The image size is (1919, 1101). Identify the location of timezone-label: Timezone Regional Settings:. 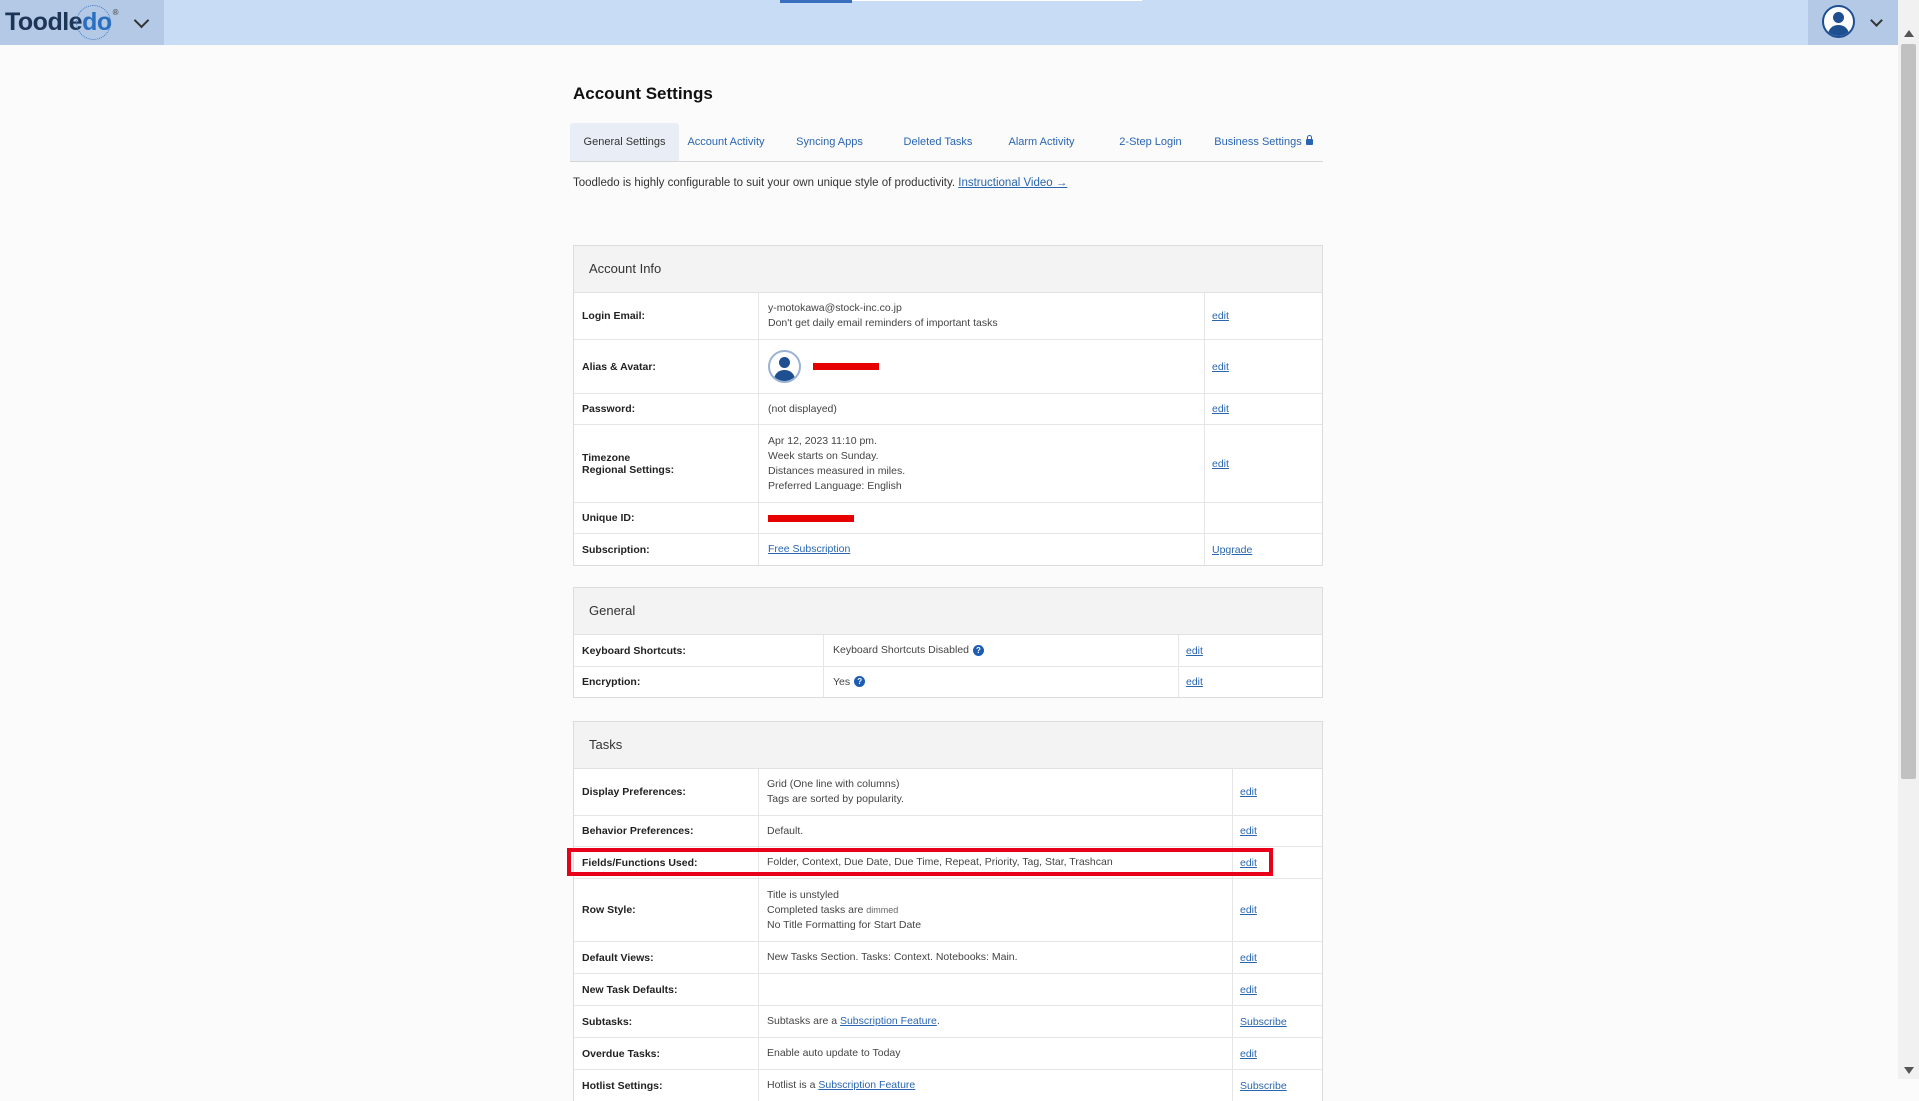
(666, 463).